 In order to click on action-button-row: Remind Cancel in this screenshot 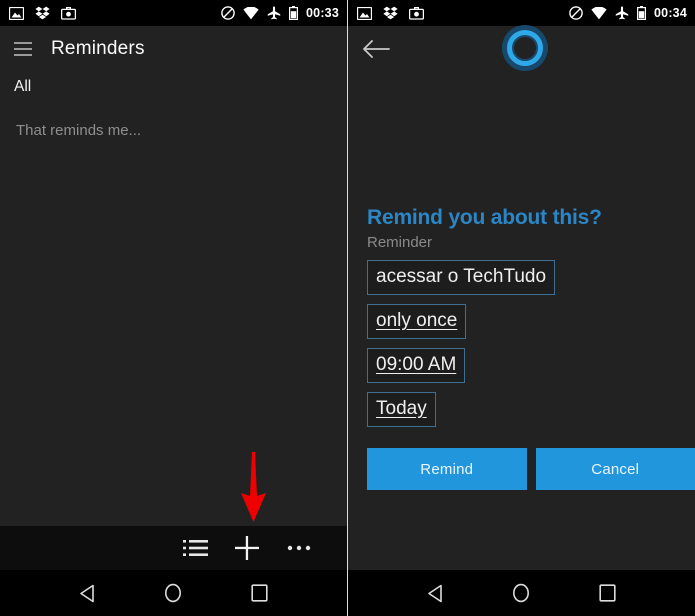, I will do `click(526, 458)`.